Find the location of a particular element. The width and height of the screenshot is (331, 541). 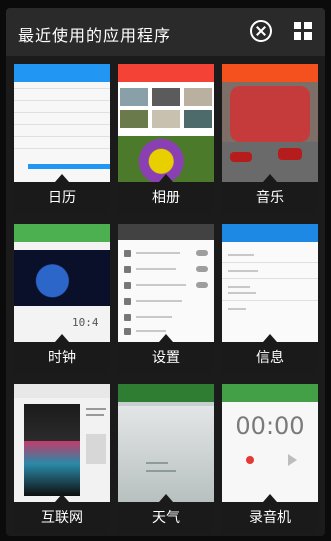

recent-app-card-calendar: 日历 is located at coordinates (62, 139).